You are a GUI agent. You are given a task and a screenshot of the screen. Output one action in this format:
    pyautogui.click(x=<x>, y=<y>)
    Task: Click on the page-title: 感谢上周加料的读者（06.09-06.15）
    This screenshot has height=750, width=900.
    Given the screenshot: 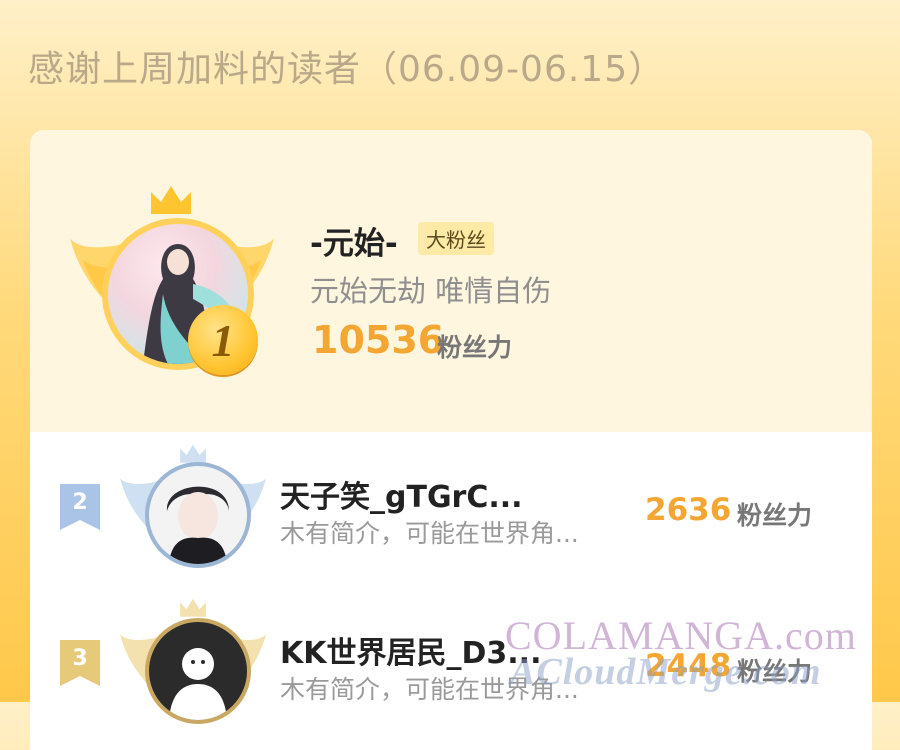 What is the action you would take?
    pyautogui.click(x=347, y=69)
    